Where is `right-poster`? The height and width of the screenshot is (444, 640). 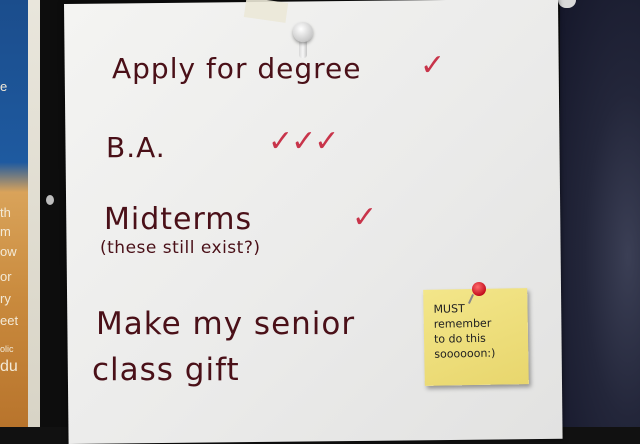
right-poster is located at coordinates (600, 213).